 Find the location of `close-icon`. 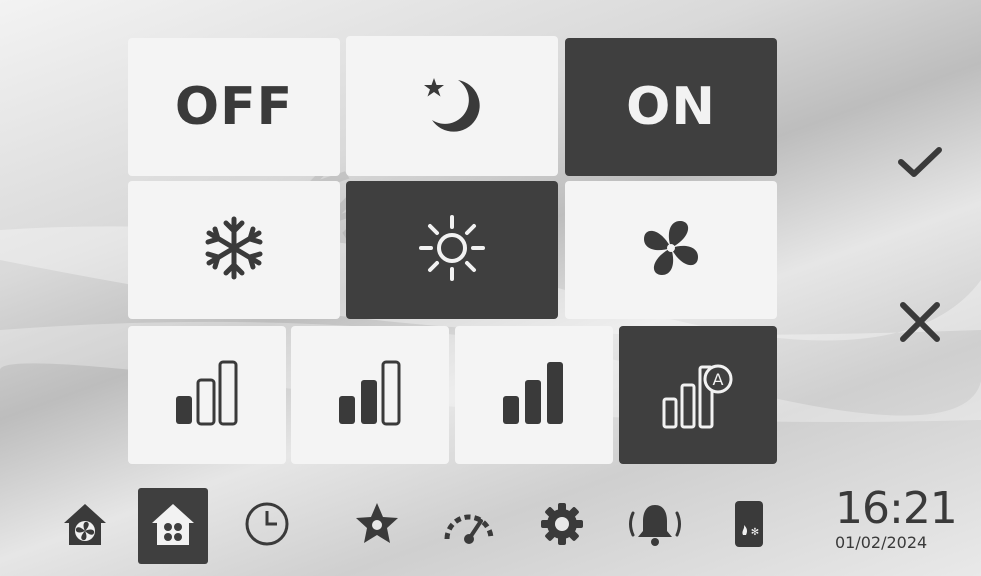

close-icon is located at coordinates (920, 324).